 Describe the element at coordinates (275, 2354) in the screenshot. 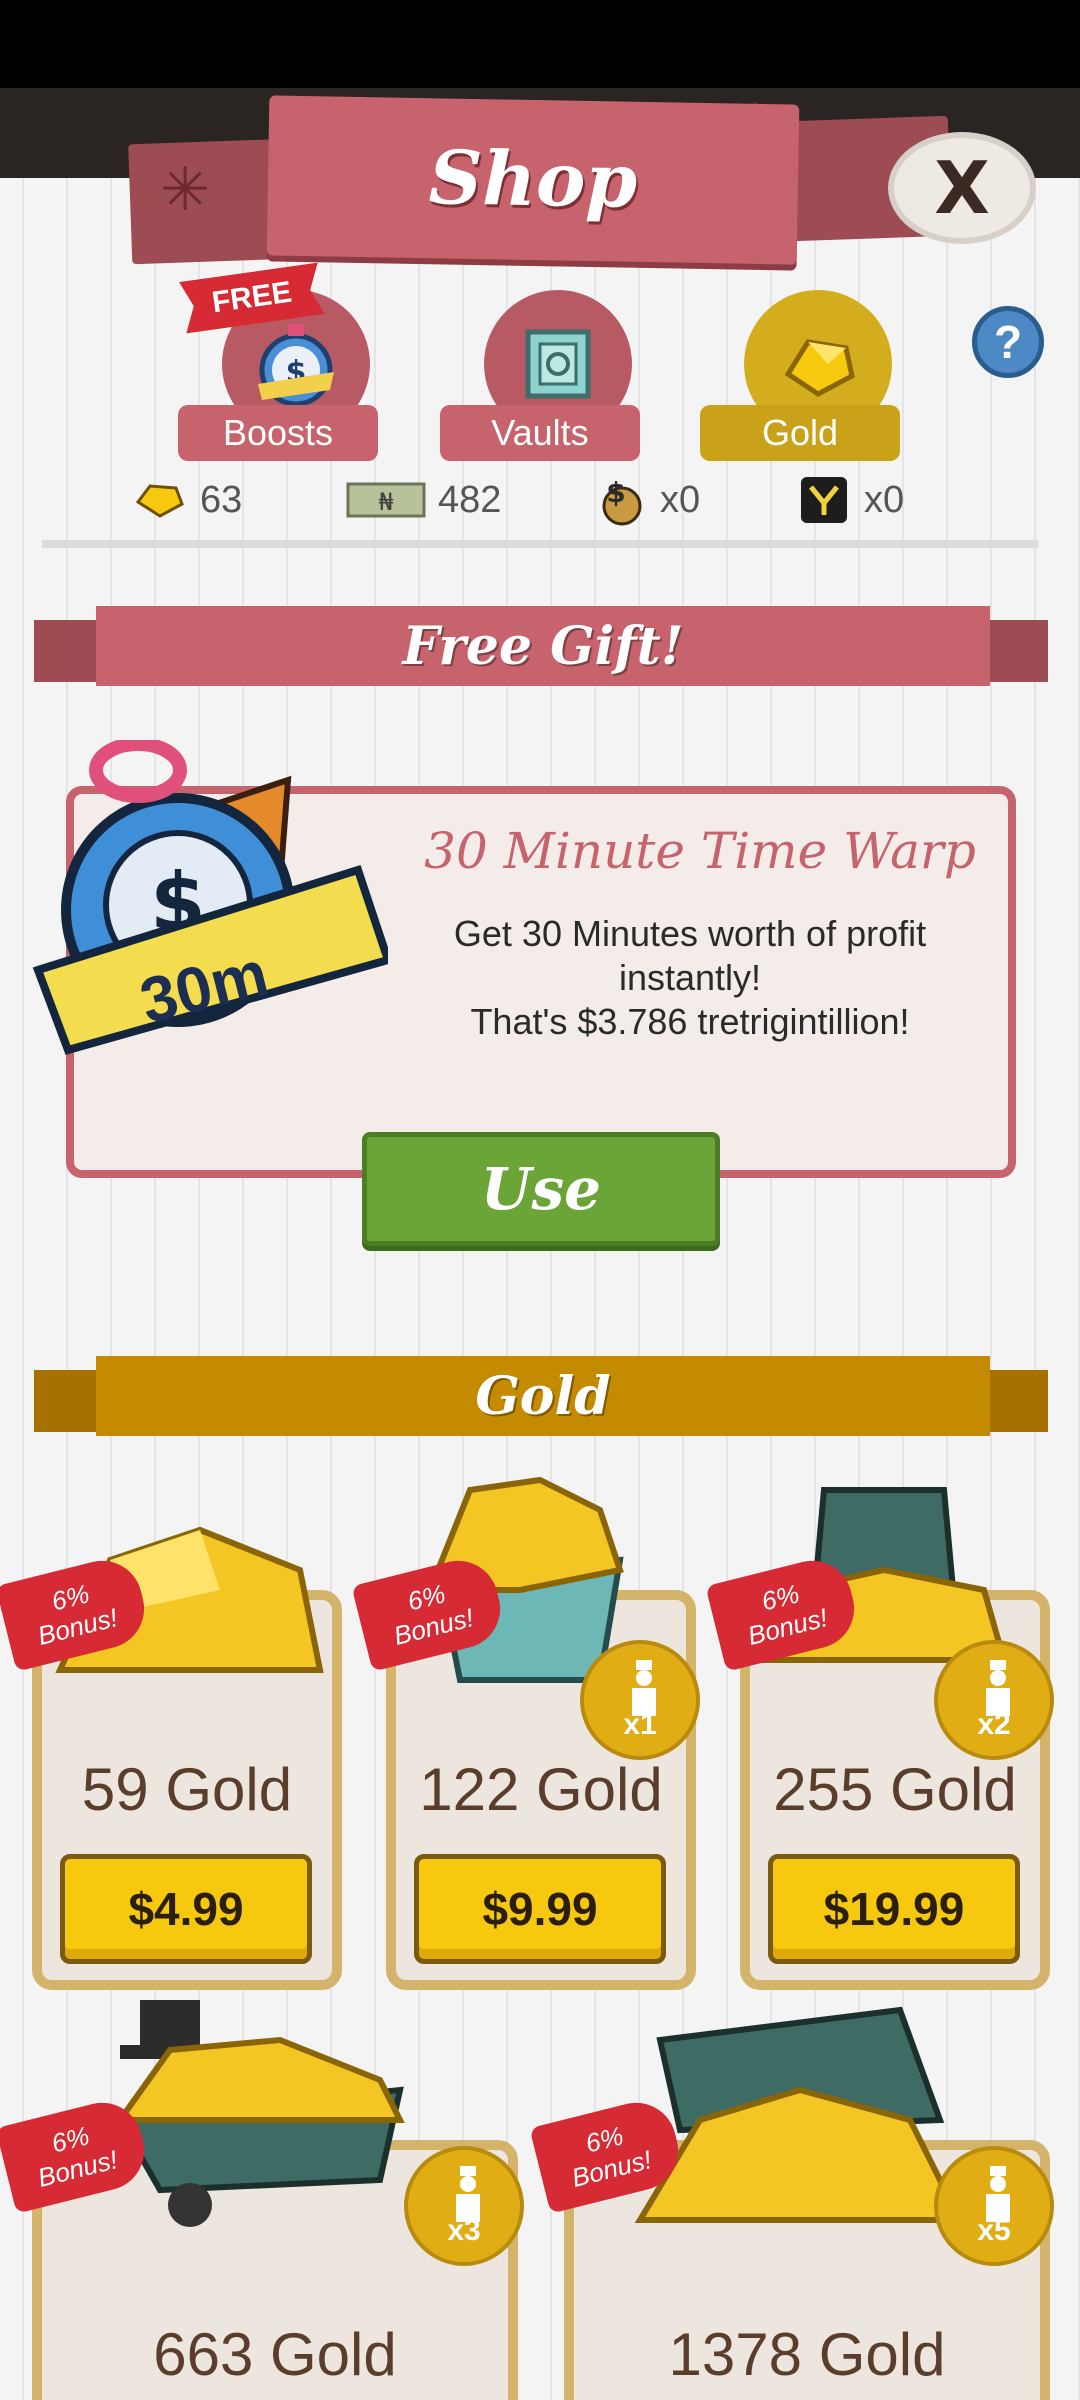

I see `gold-amount: 663 Gold` at that location.